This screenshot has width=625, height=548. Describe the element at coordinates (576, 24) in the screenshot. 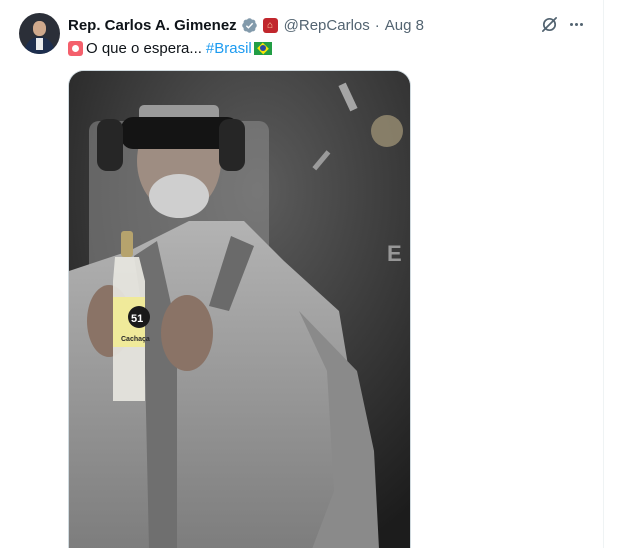

I see `more-icon` at that location.